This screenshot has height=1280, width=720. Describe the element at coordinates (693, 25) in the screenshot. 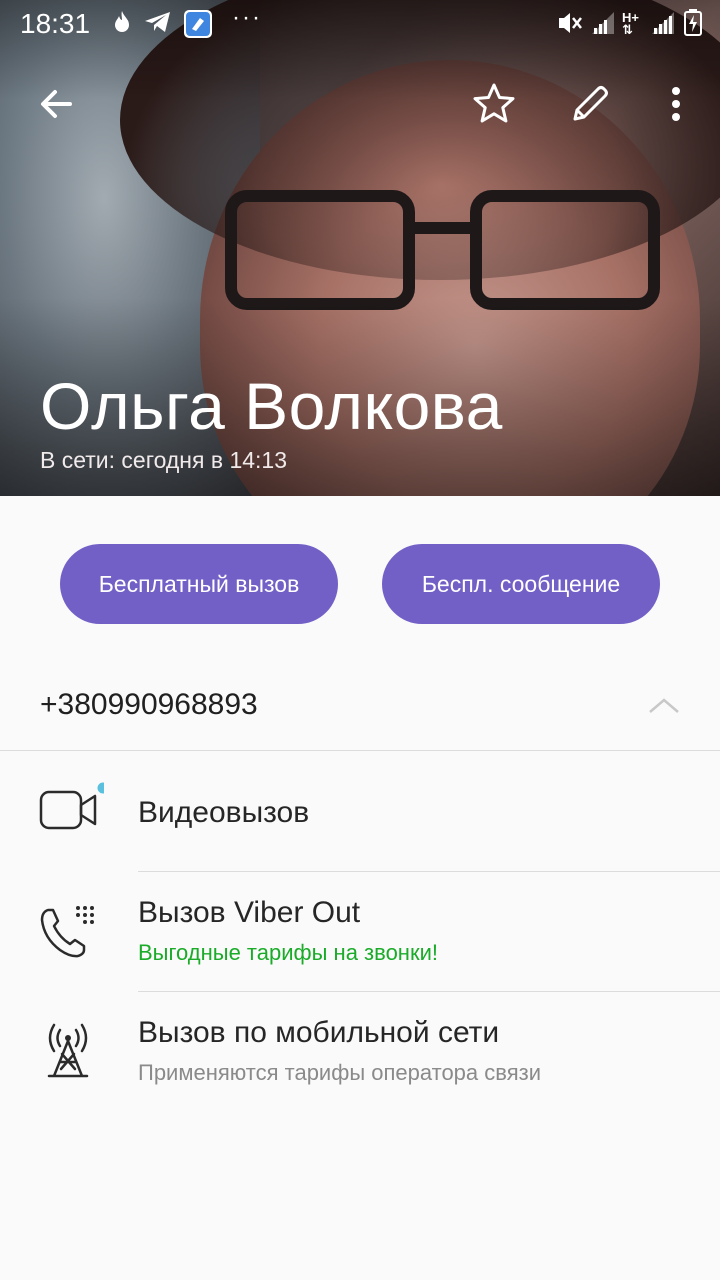

I see `battery-icon` at that location.